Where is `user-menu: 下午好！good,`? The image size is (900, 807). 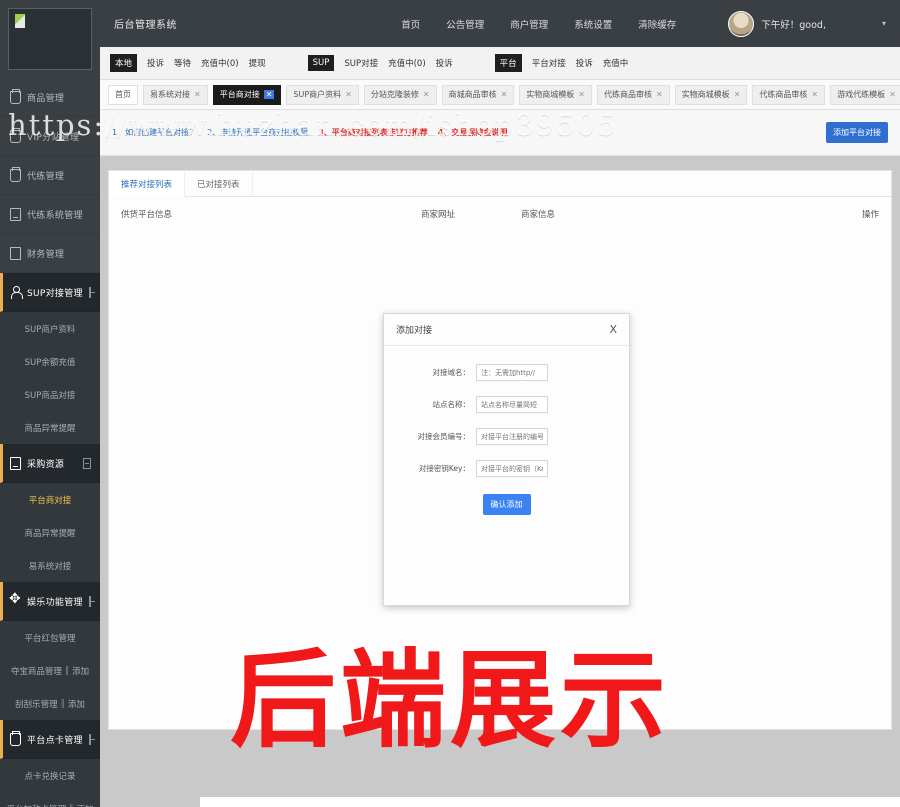 user-menu: 下午好！good, is located at coordinates (777, 23).